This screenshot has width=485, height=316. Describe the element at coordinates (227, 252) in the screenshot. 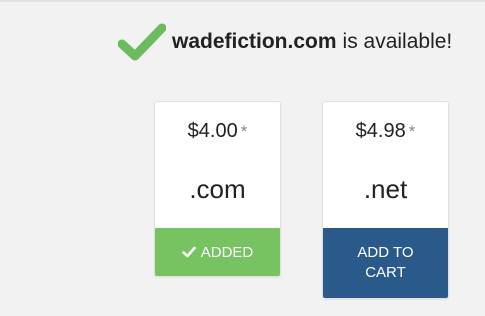

I see `added-button-label: ADDED` at that location.